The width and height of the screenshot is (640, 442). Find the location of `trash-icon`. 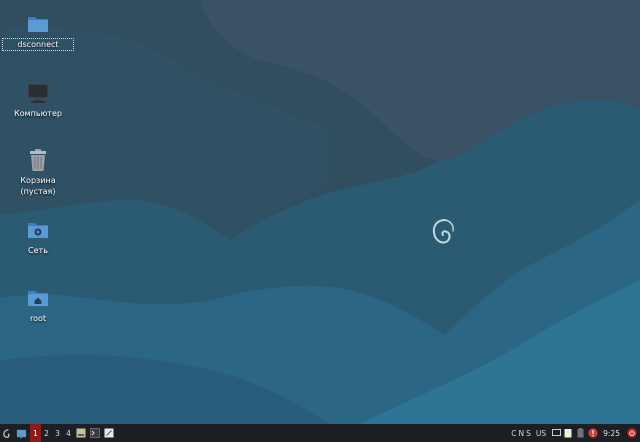

trash-icon is located at coordinates (38, 160).